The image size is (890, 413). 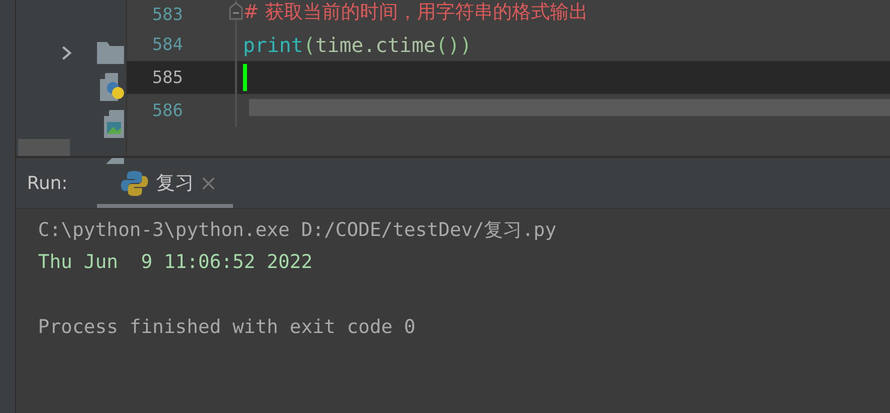 I want to click on console-line: Thu Jun 9 11:06:52 2022, so click(x=176, y=262).